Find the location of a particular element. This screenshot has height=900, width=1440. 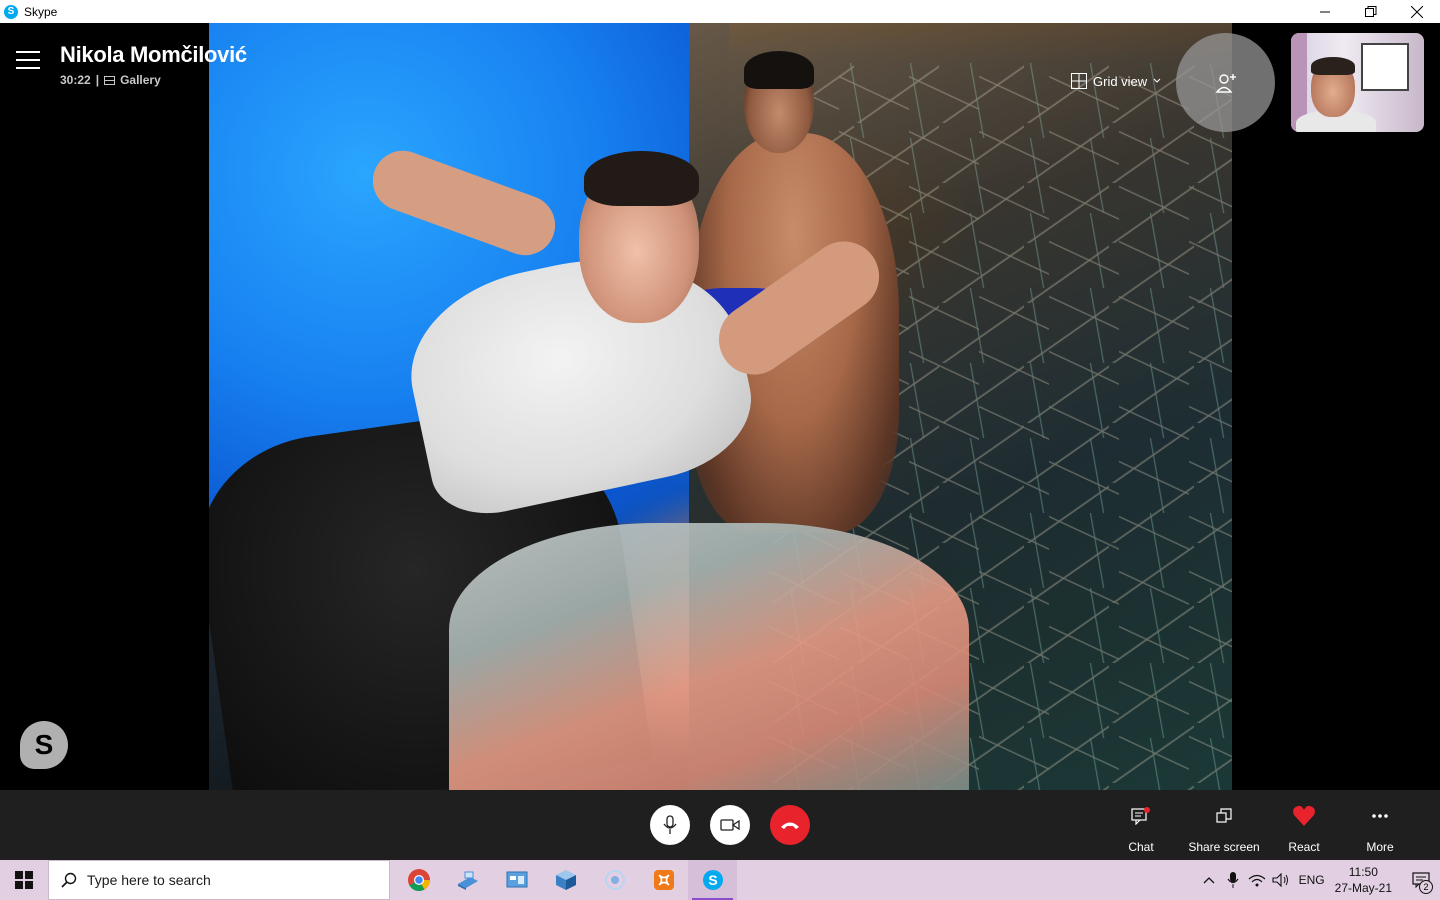

3d-box-icon is located at coordinates (565, 880).